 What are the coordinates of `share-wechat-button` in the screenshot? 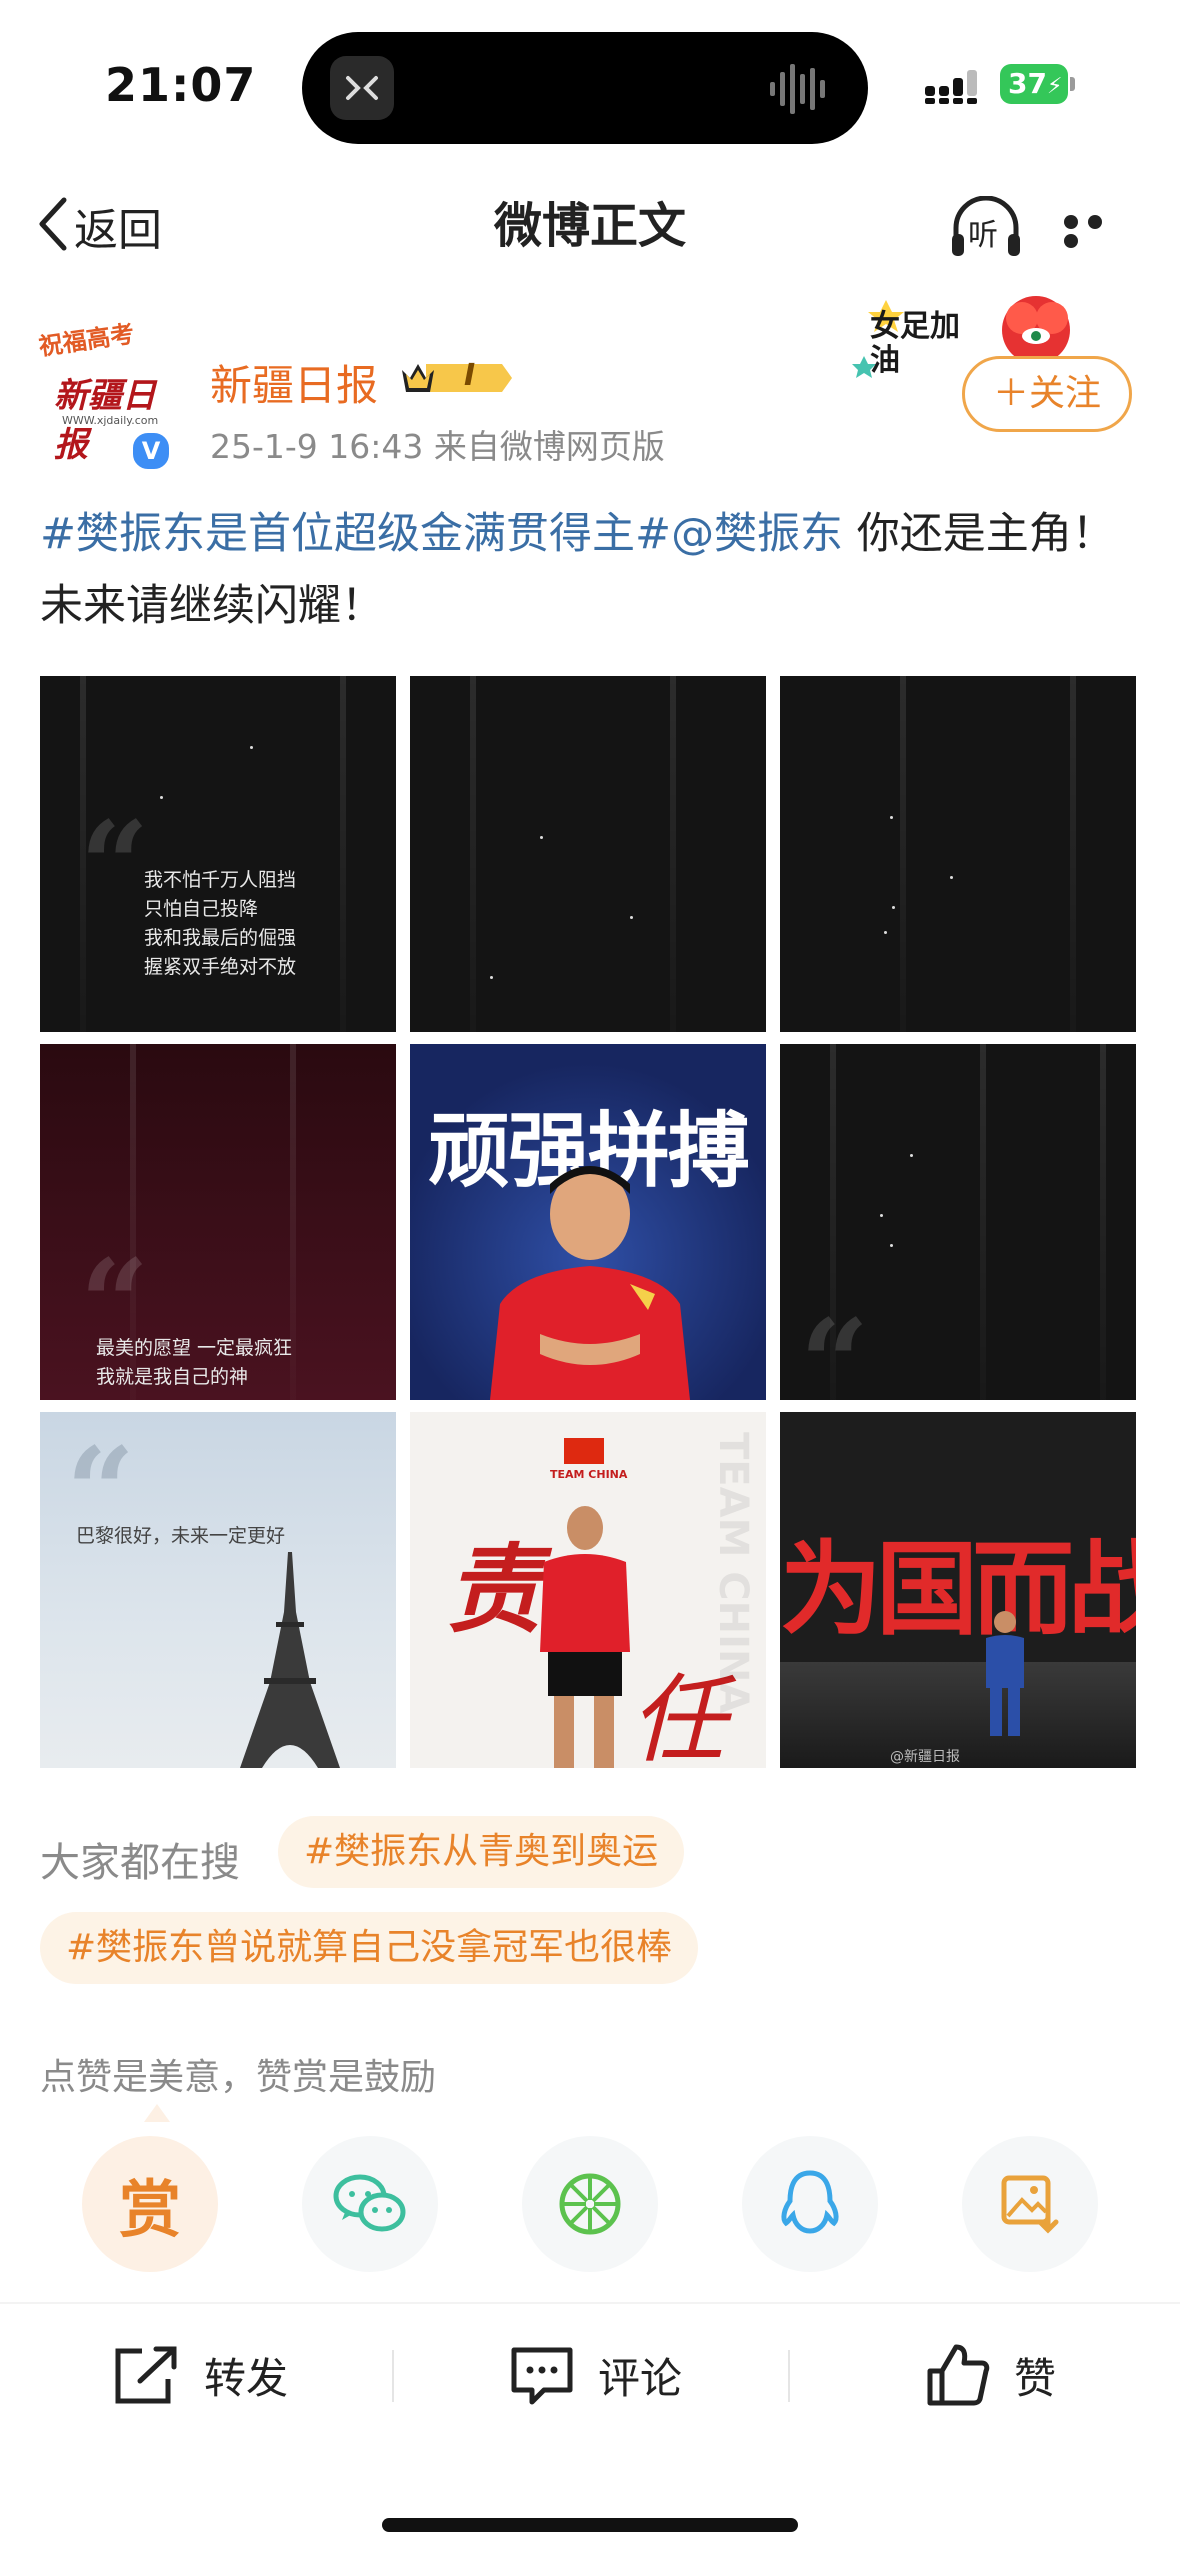 It's located at (370, 2204).